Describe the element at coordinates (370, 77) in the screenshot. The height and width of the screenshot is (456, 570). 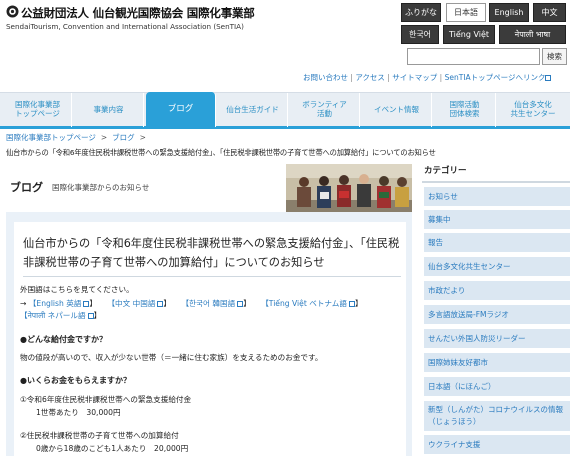
I see `access-link: アクセス` at that location.